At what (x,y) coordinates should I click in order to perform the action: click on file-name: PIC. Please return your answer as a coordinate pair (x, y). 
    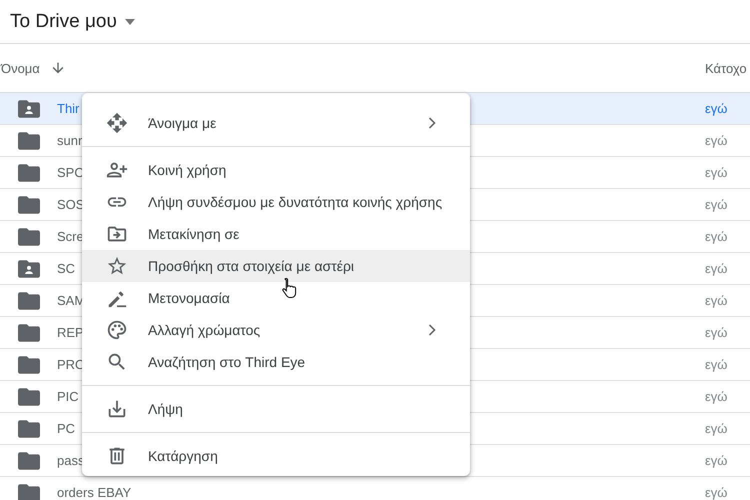
    Looking at the image, I should click on (68, 396).